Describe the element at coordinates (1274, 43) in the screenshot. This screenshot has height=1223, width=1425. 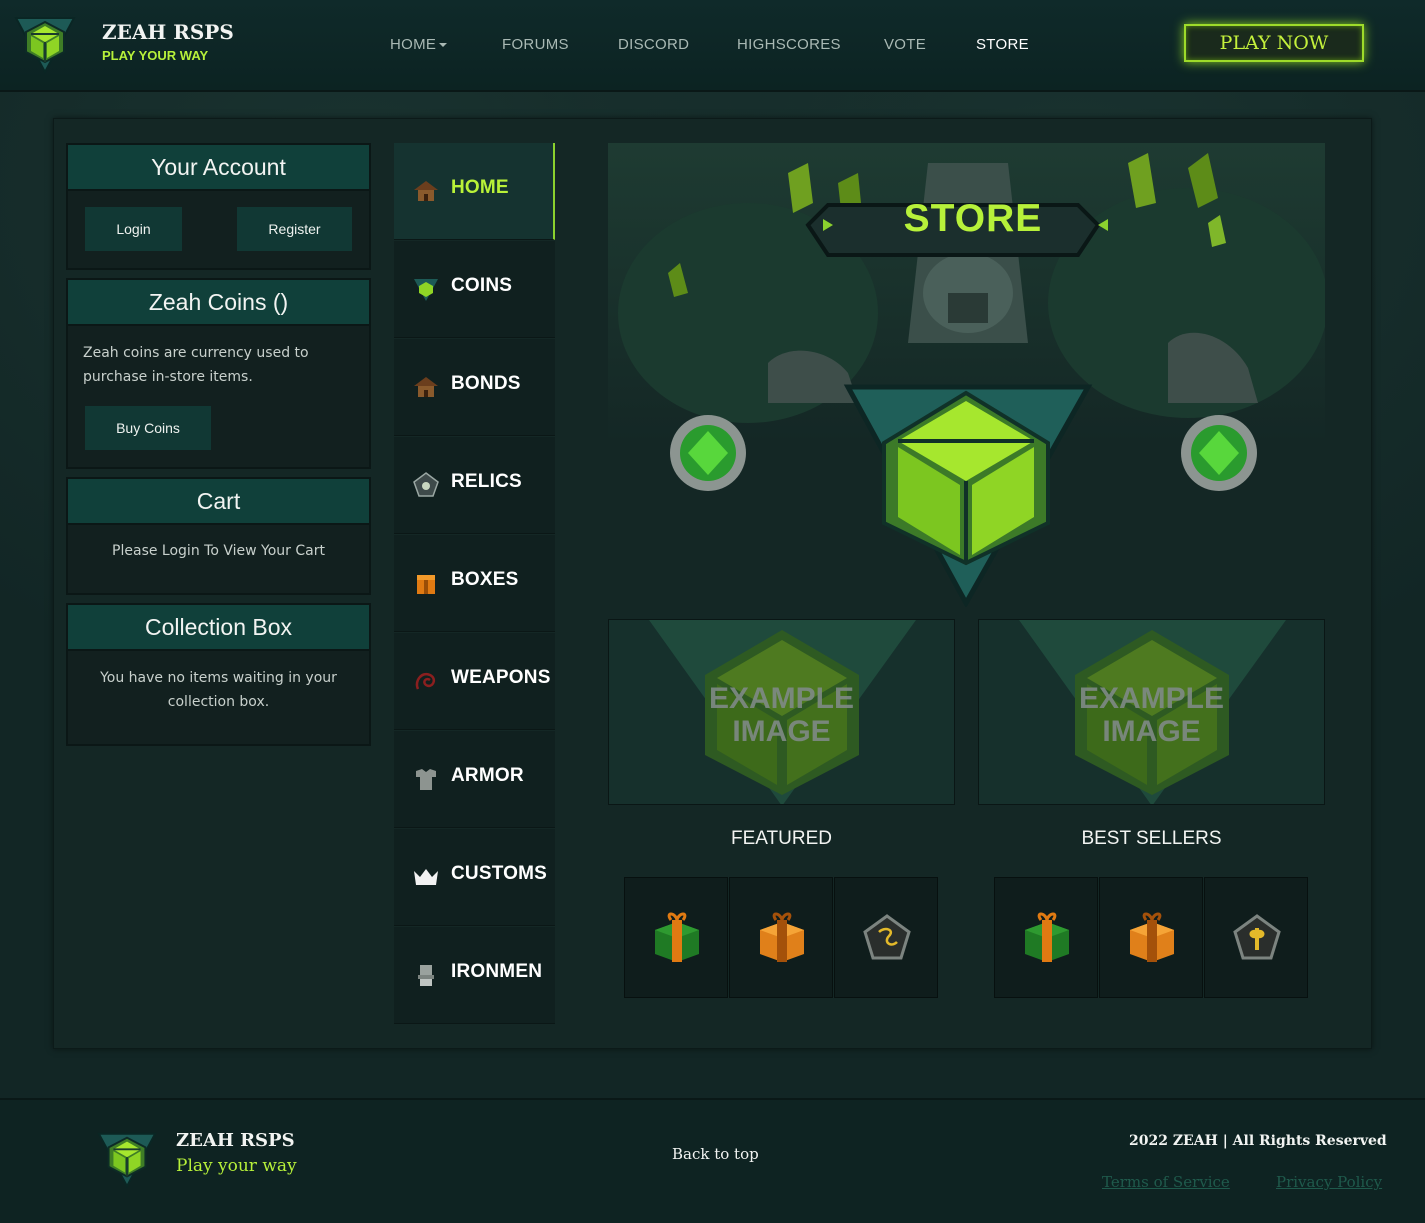
I see `play-now-button: PLAY NOW` at that location.